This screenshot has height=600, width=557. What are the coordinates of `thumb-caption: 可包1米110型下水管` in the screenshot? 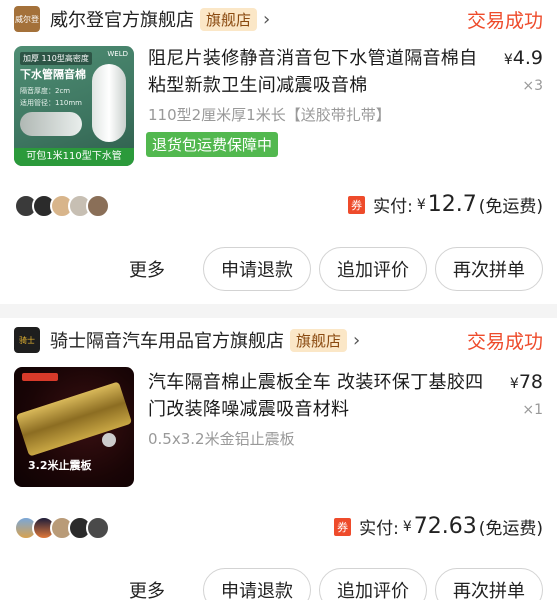 It's located at (74, 157).